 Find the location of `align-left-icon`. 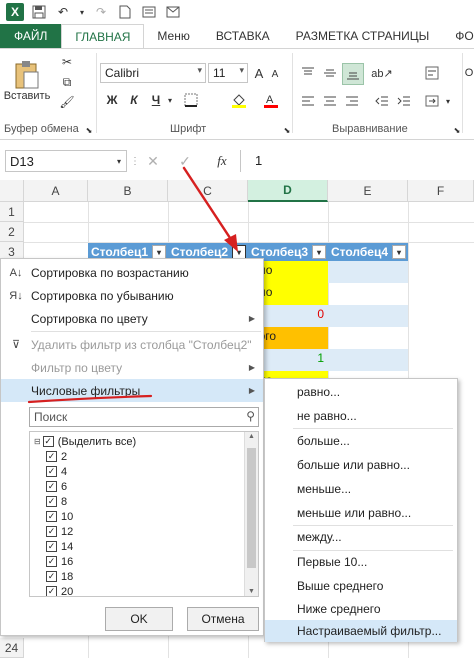

align-left-icon is located at coordinates (308, 101).